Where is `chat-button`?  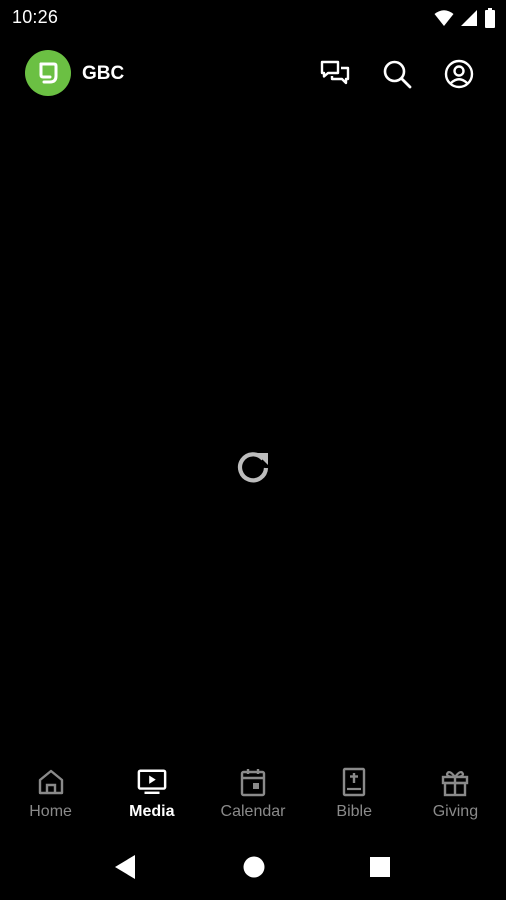 chat-button is located at coordinates (335, 74).